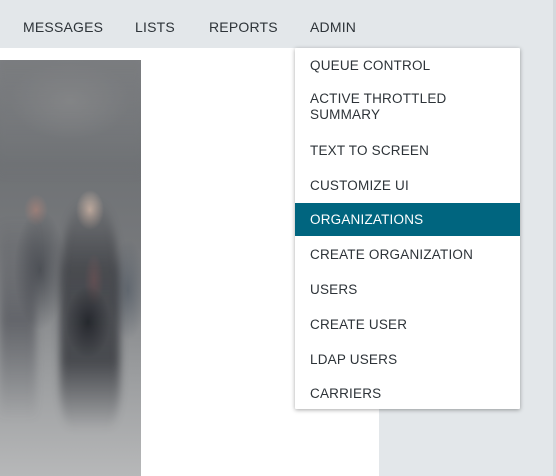 The height and width of the screenshot is (476, 556). I want to click on menu-item-users: USERS, so click(407, 289).